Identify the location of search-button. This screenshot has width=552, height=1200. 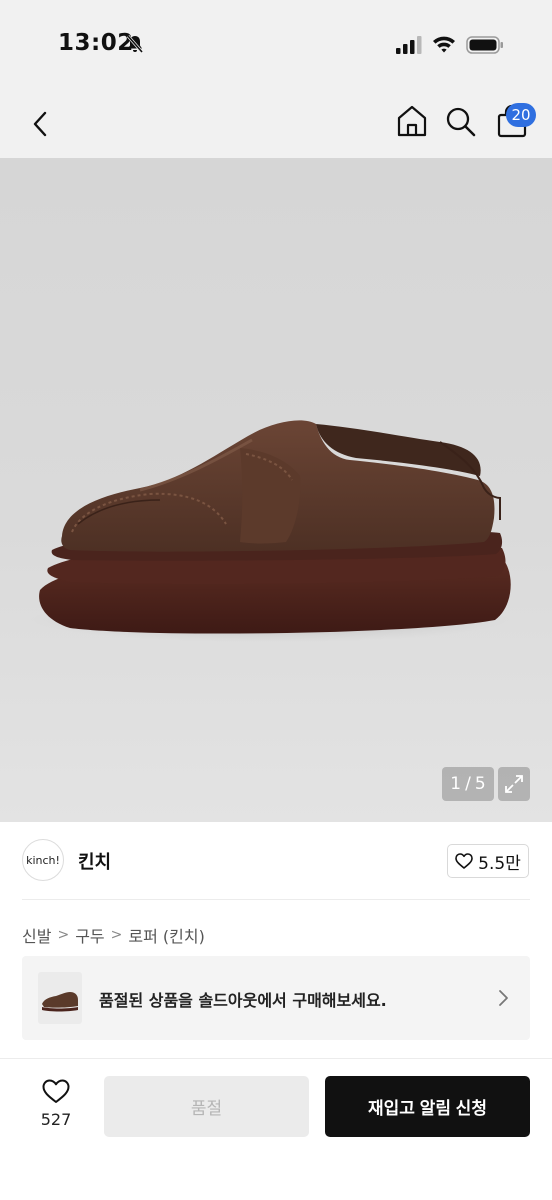
(461, 121).